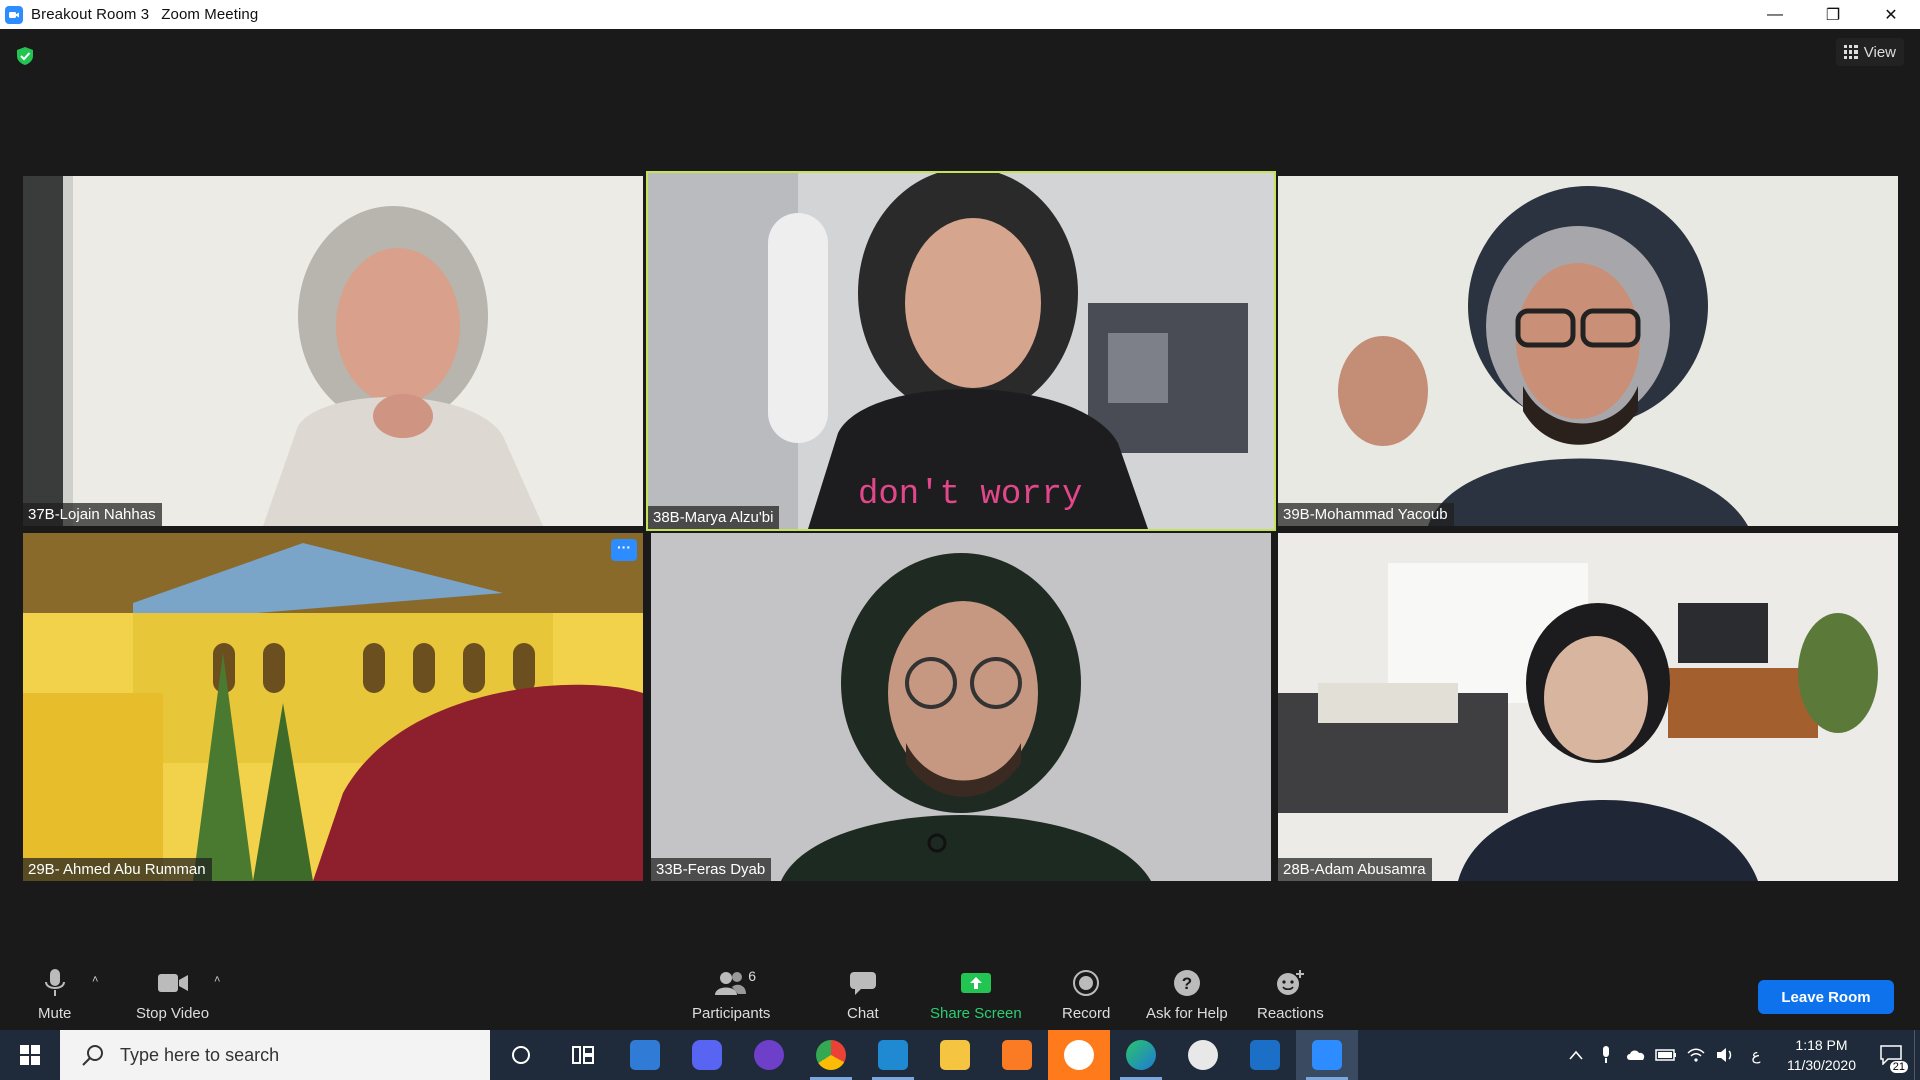 The height and width of the screenshot is (1080, 1920). What do you see at coordinates (173, 983) in the screenshot?
I see `video-camera-icon` at bounding box center [173, 983].